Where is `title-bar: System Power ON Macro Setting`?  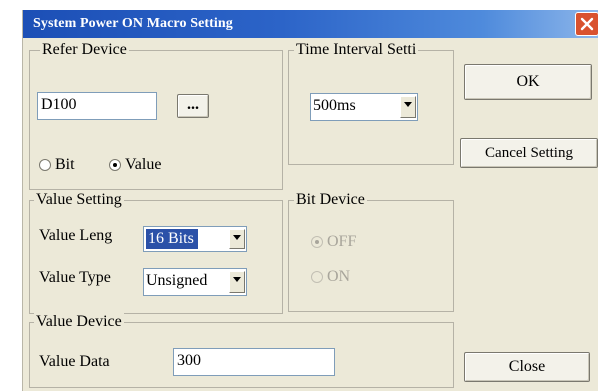
title-bar: System Power ON Macro Setting is located at coordinates (310, 24).